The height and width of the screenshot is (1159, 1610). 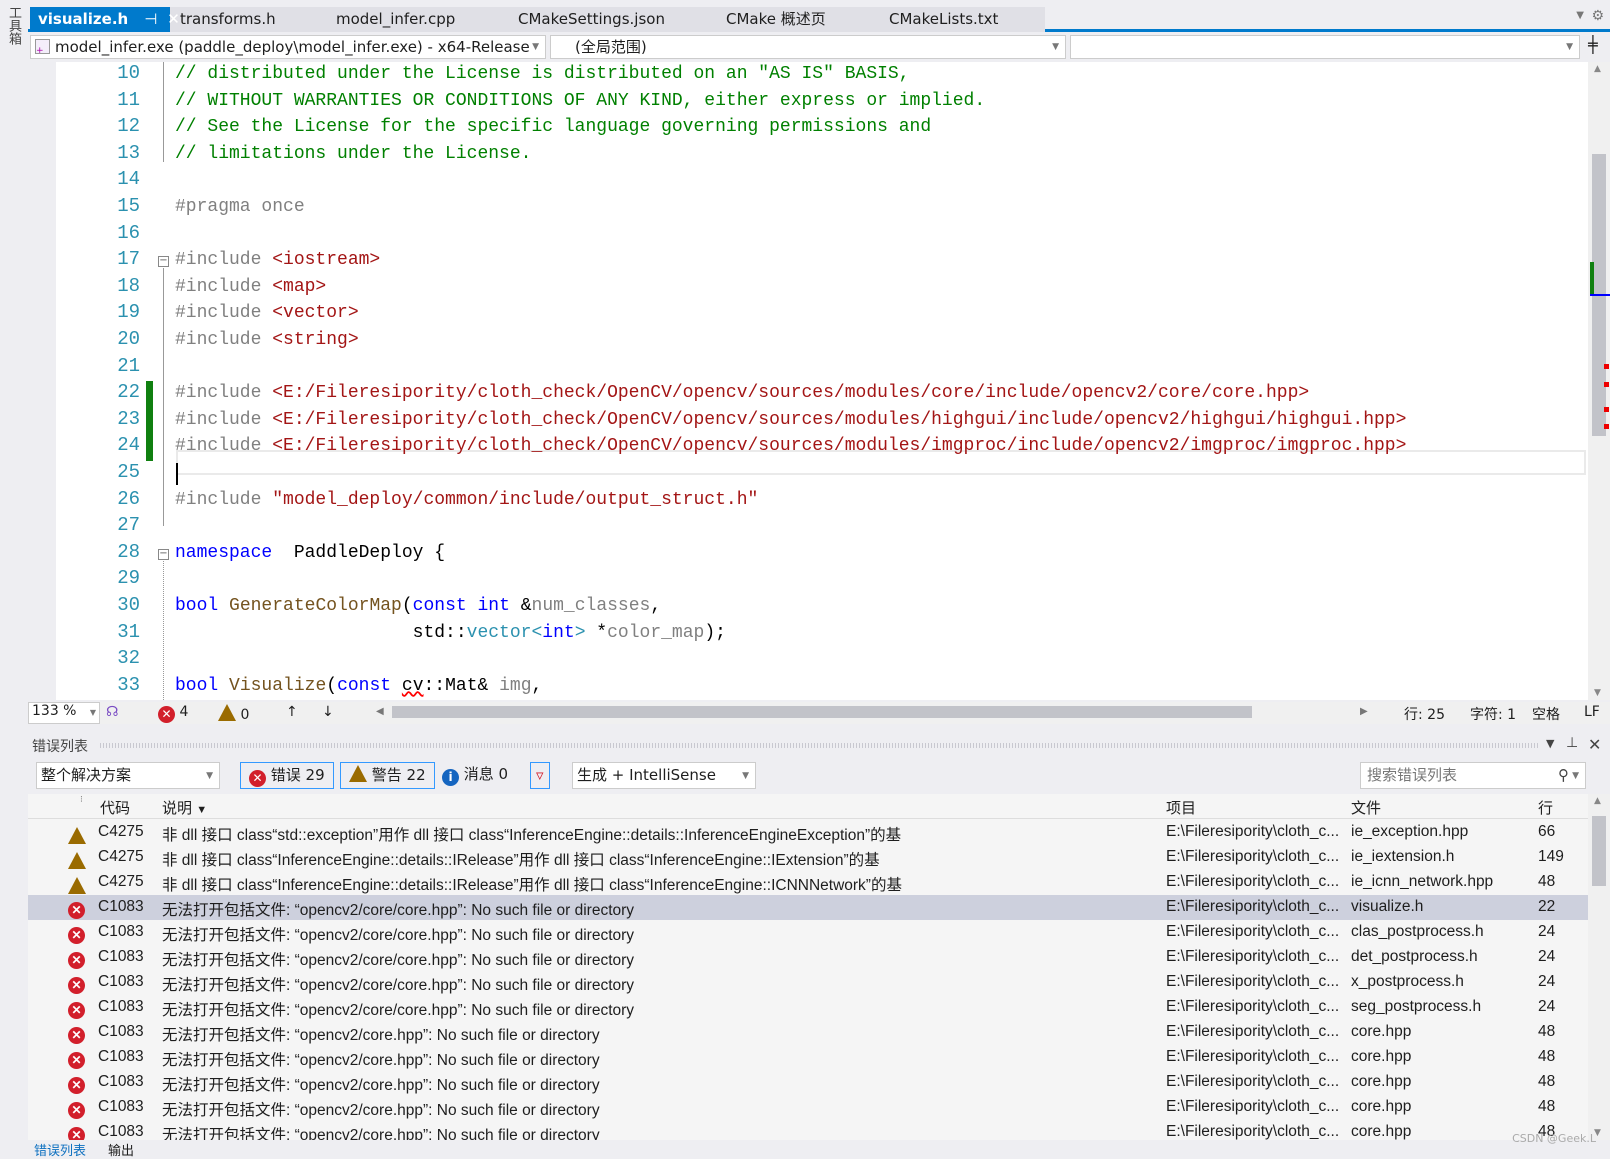 What do you see at coordinates (353, 154) in the screenshot?
I see `code-line: // limitations under the License.` at bounding box center [353, 154].